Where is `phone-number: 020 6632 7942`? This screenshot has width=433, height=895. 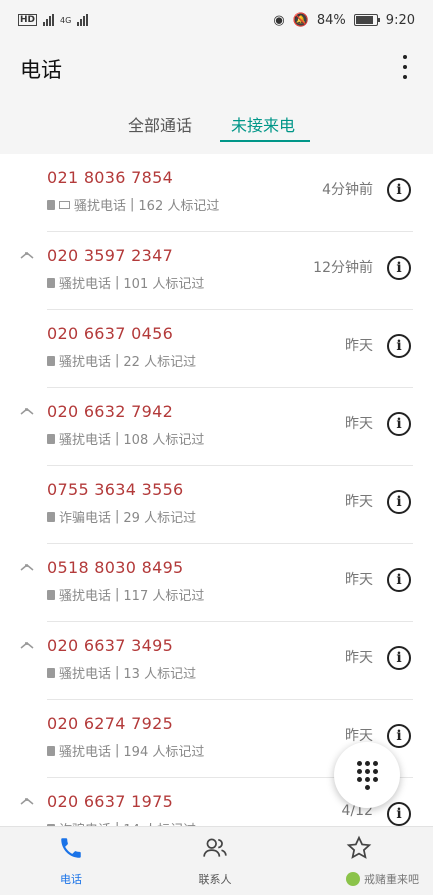 phone-number: 020 6632 7942 is located at coordinates (110, 411).